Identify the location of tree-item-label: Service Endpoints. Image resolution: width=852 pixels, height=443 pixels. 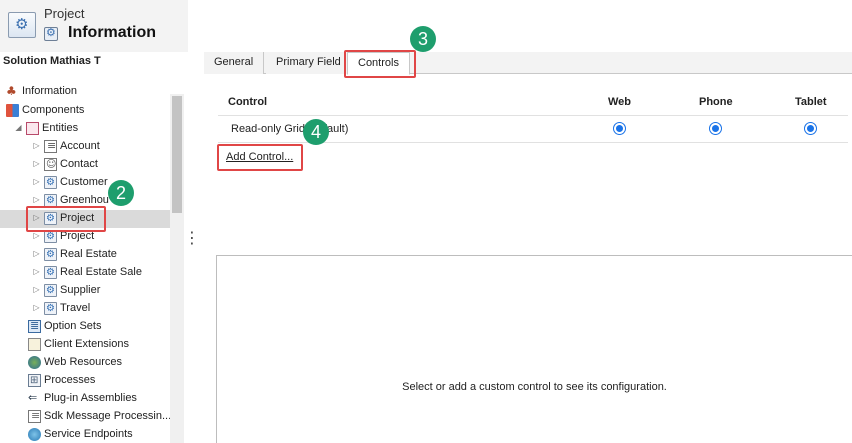
(88, 434).